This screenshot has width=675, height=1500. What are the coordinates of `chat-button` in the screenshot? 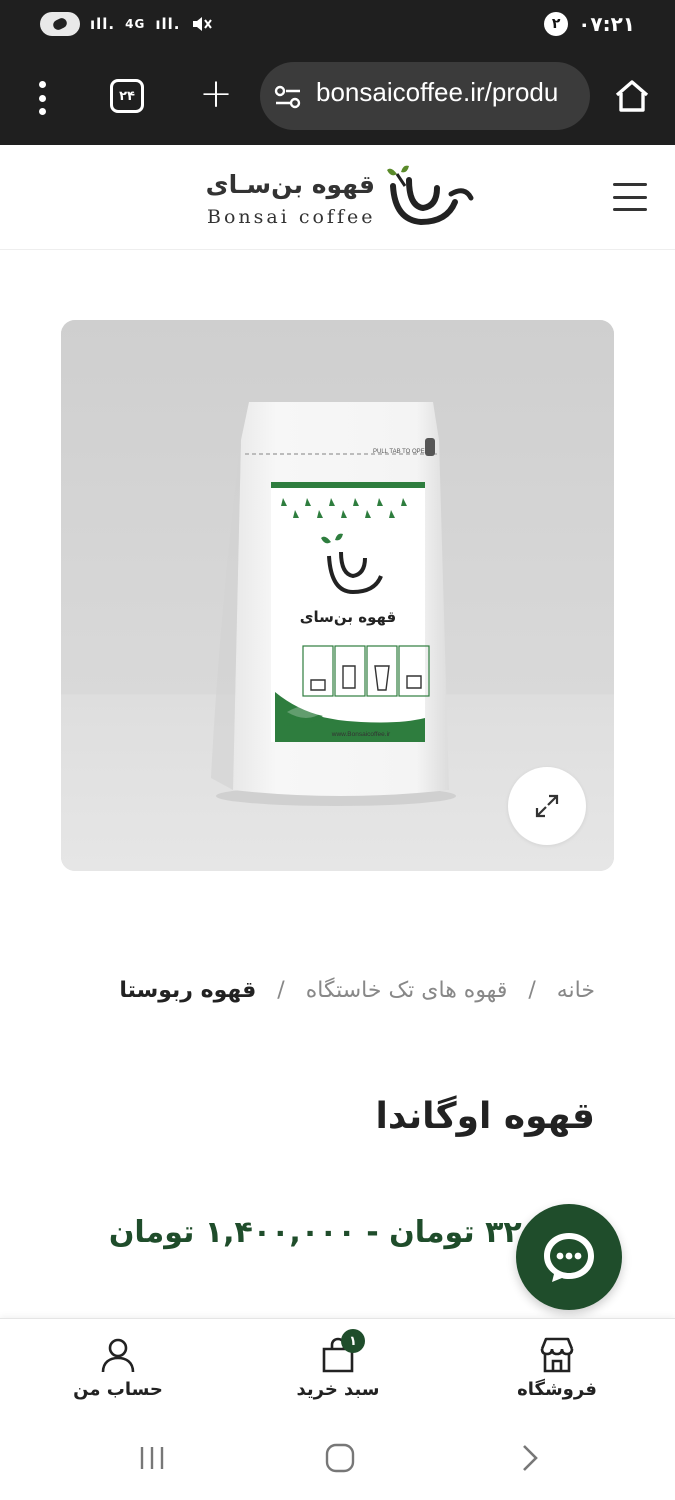 It's located at (569, 1257).